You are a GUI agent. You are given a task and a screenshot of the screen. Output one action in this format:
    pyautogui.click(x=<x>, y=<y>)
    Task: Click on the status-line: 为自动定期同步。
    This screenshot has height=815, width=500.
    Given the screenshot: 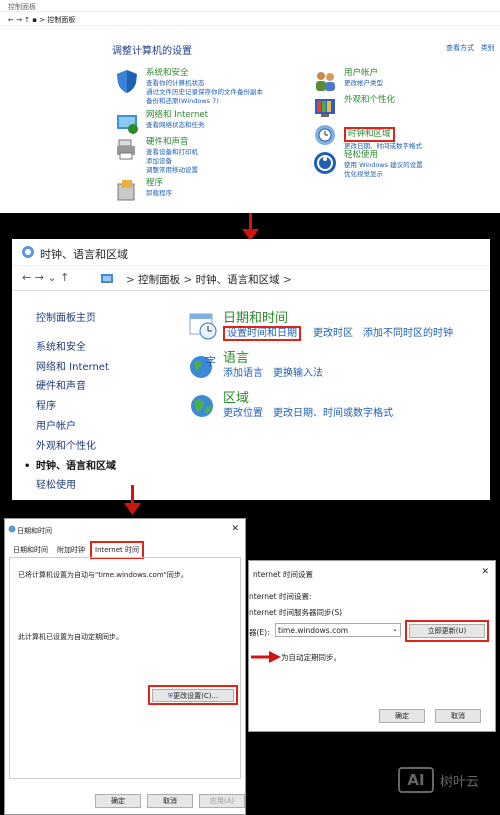 What is the action you would take?
    pyautogui.click(x=296, y=657)
    